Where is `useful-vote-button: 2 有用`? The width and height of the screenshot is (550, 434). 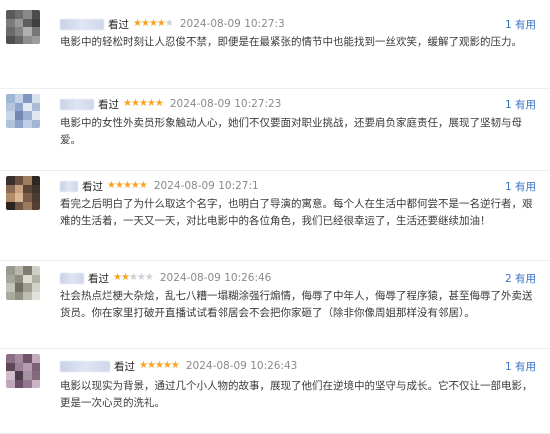
useful-vote-button: 2 有用 is located at coordinates (520, 278).